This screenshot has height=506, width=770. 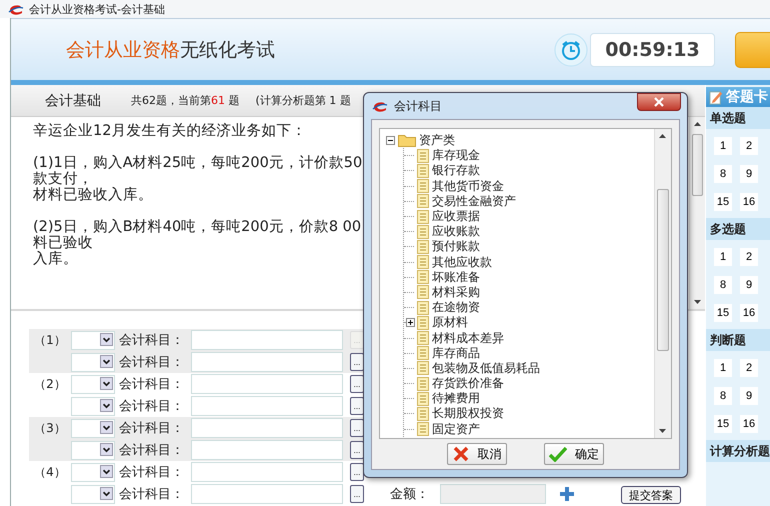 What do you see at coordinates (468, 383) in the screenshot?
I see `tree-item: 存货跌价准备` at bounding box center [468, 383].